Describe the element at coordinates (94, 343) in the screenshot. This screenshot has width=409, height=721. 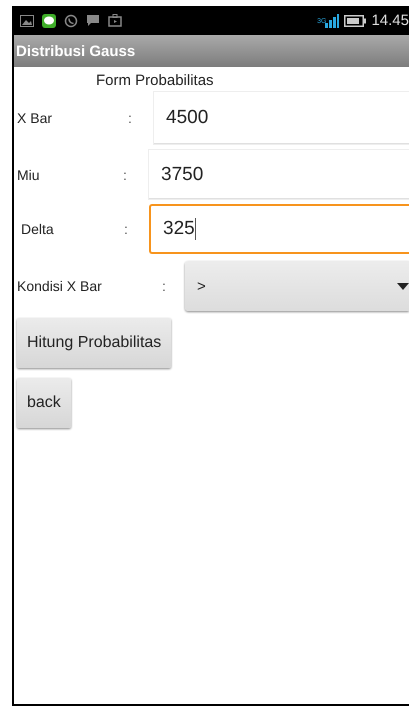
I see `calculate-button: Hitung Probabilitas` at that location.